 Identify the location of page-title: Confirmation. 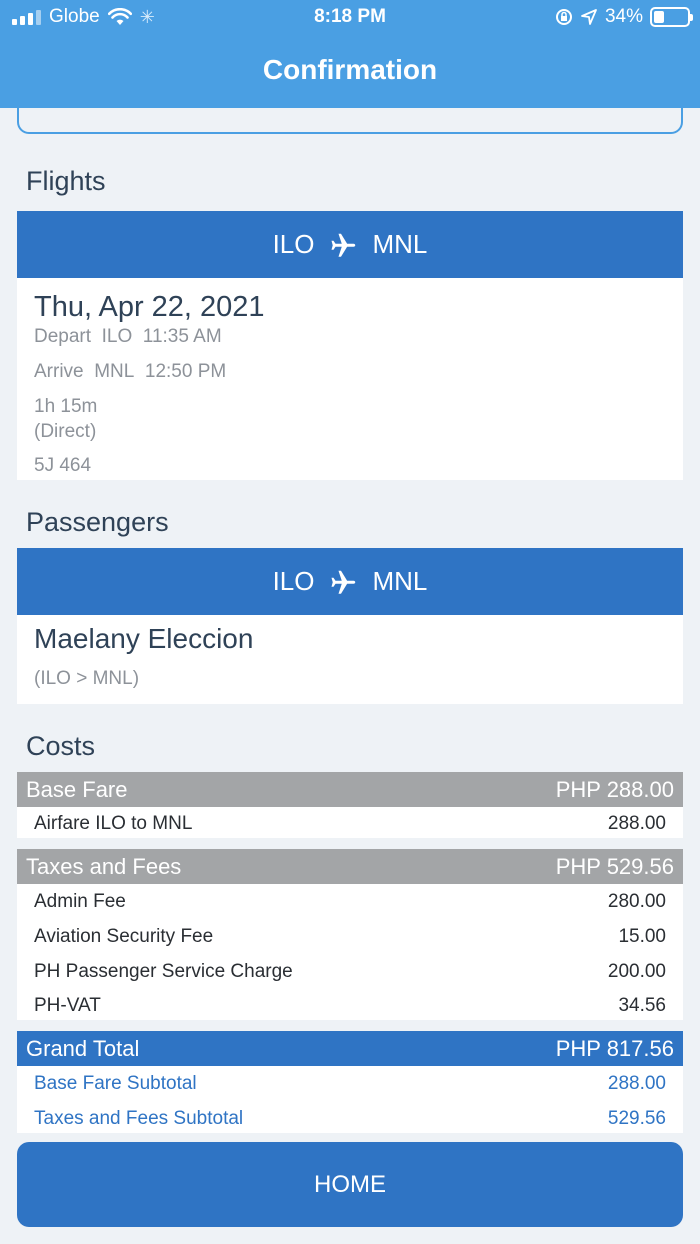
(350, 69).